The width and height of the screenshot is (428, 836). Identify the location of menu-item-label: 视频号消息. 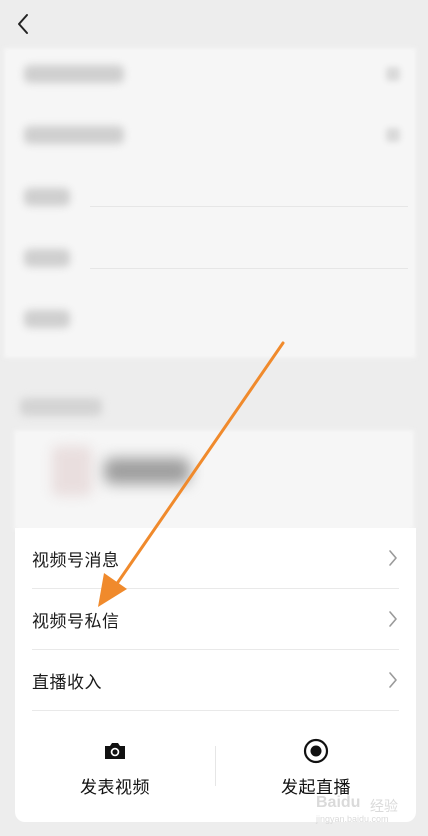
(76, 561).